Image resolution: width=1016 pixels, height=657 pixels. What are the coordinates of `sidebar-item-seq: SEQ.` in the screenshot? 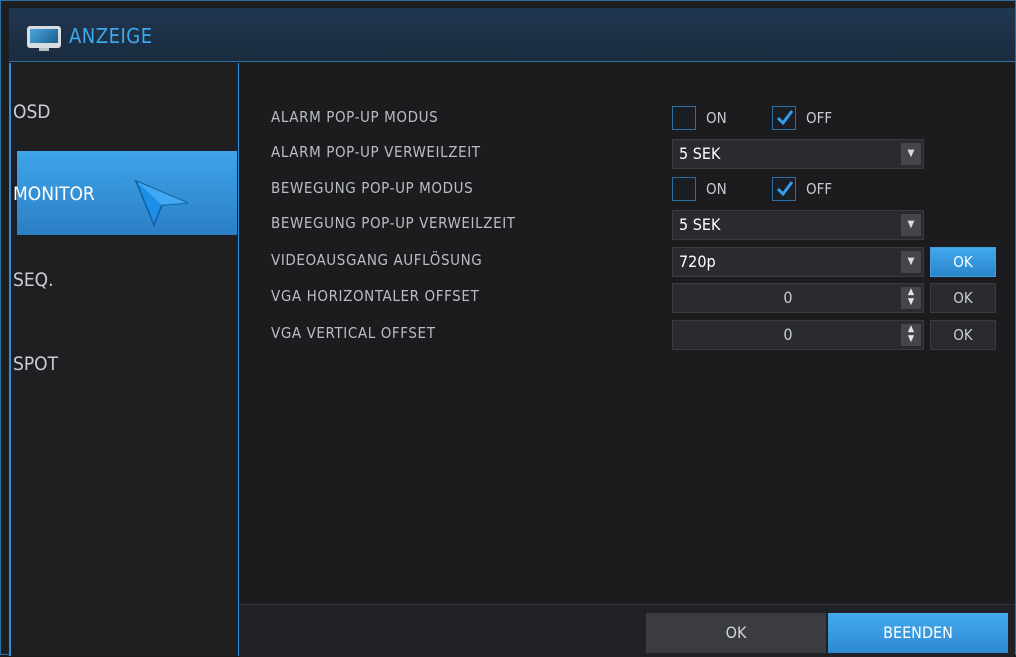 It's located at (124, 295).